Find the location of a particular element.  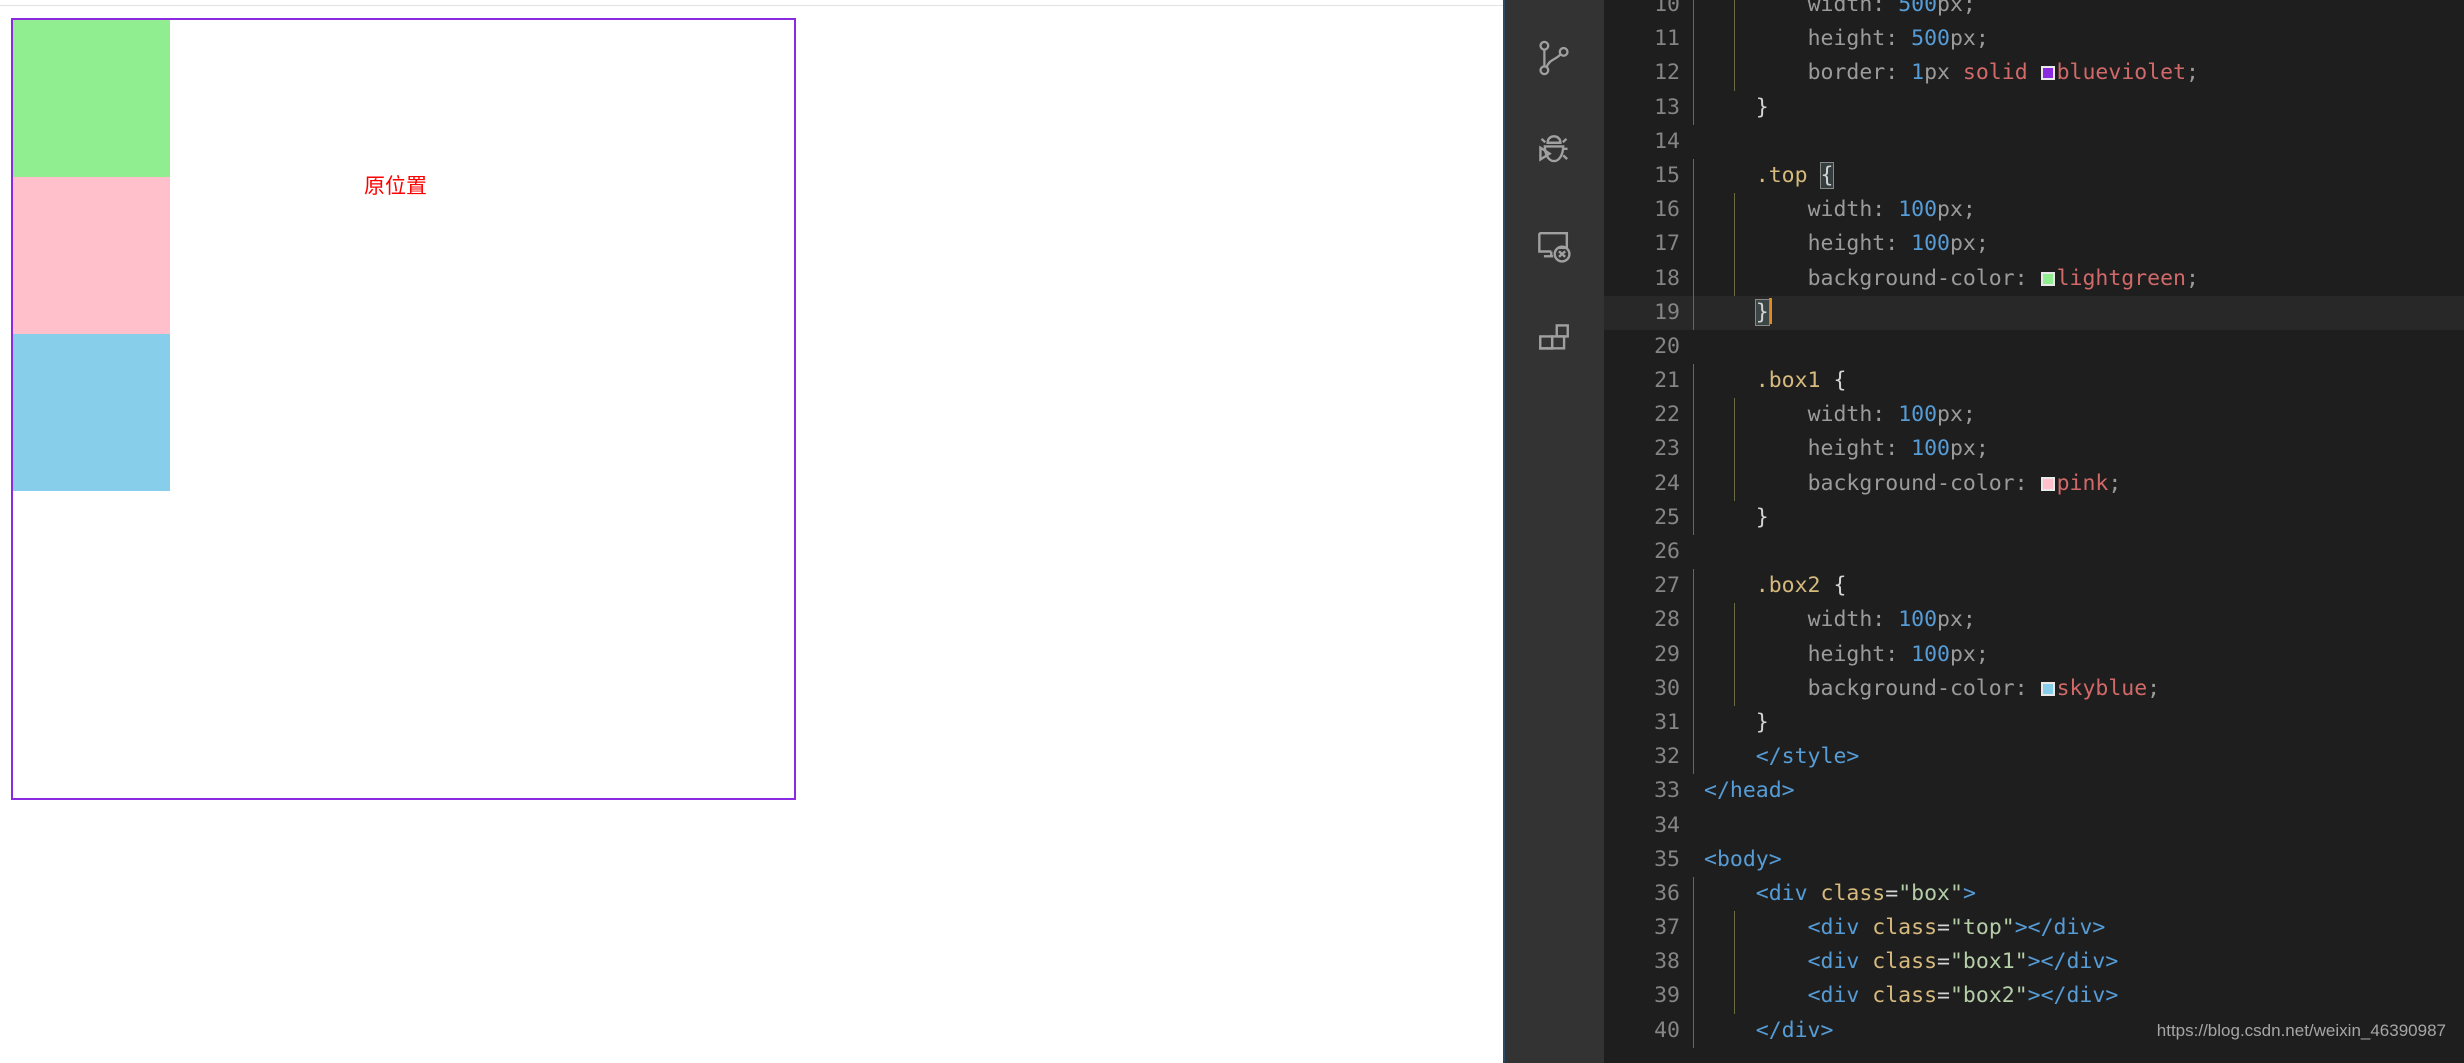

code-token: height is located at coordinates (1846, 39).